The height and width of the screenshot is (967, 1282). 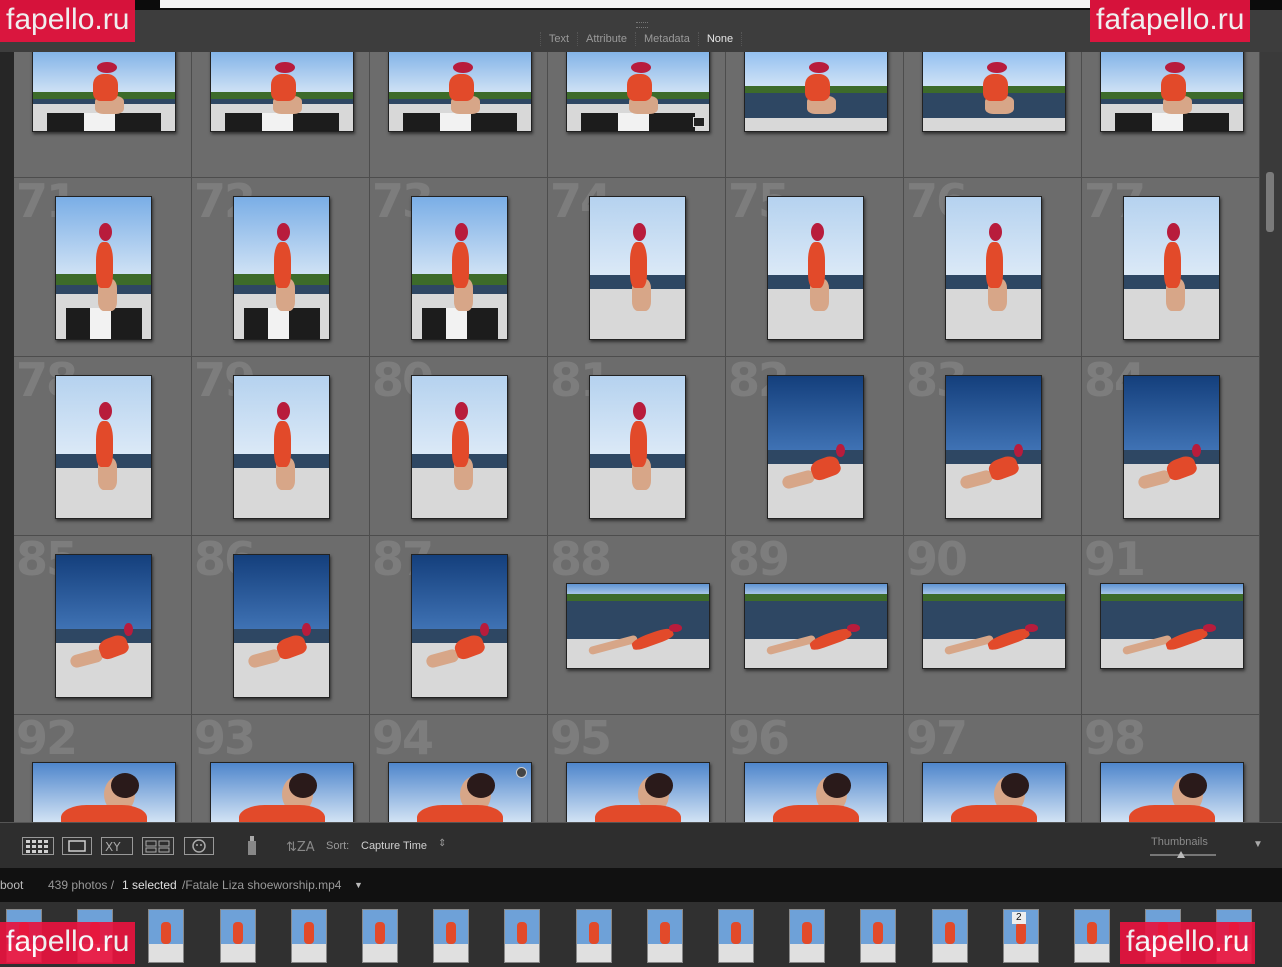 I want to click on painter-icon, so click(x=252, y=846).